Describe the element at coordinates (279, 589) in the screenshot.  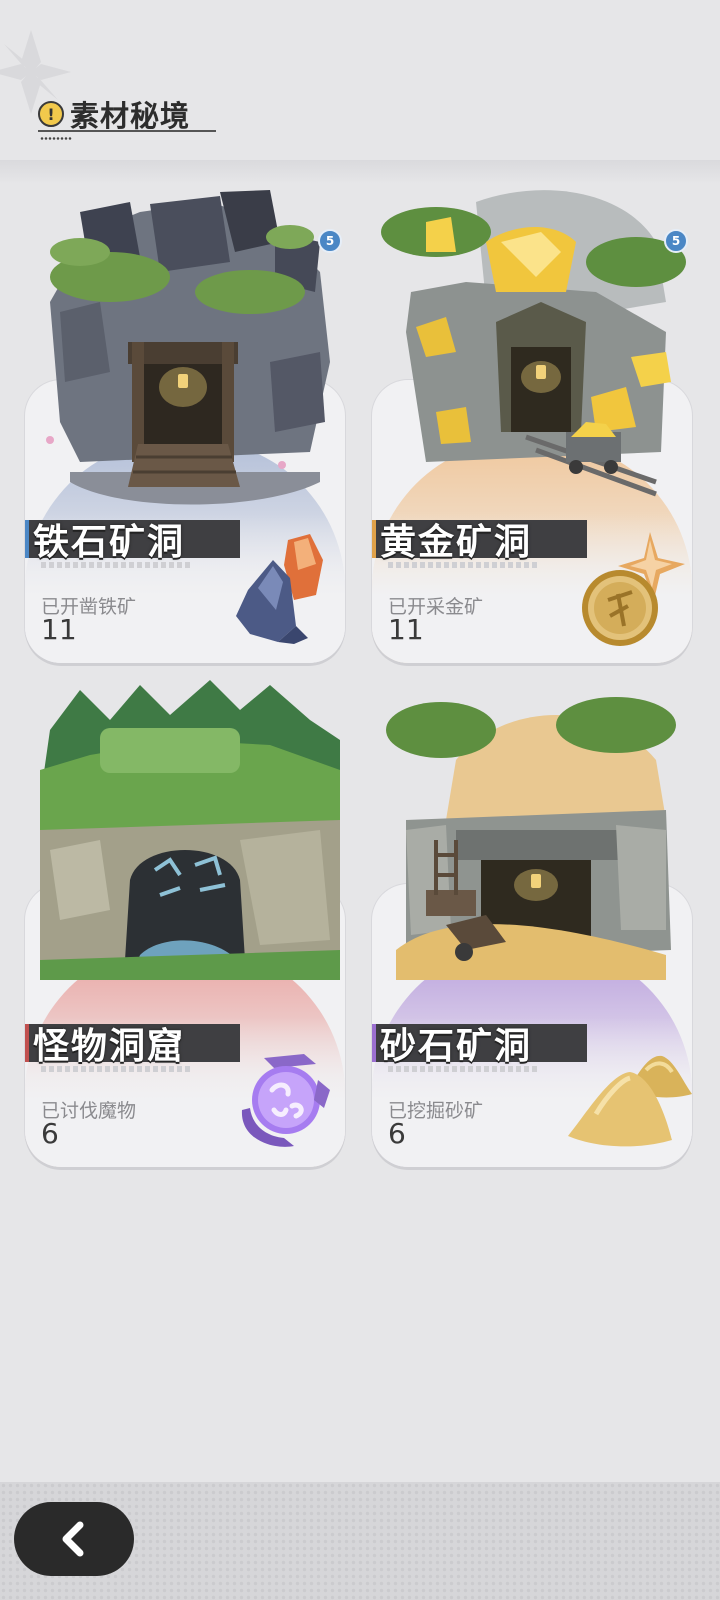
I see `iron-crystal-icon` at that location.